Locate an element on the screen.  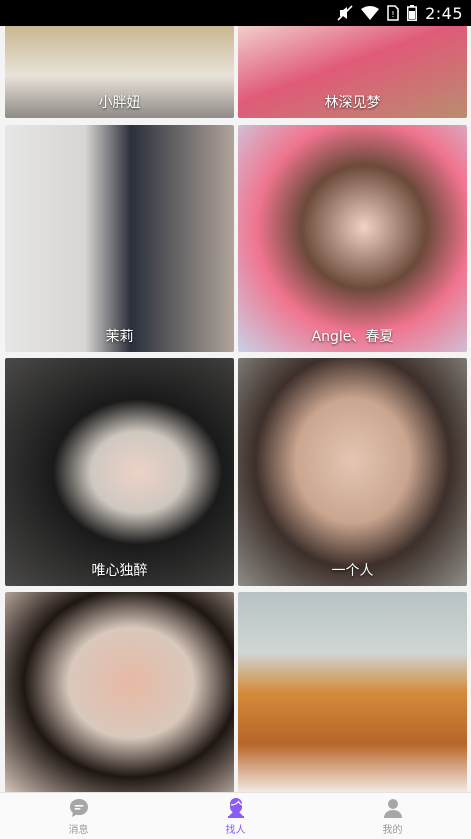
wifi-icon is located at coordinates (370, 13).